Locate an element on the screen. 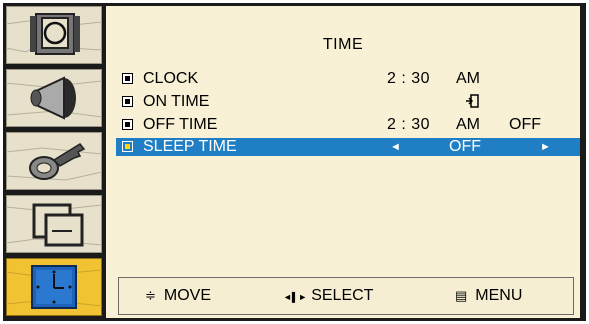 Image resolution: width=589 pixels, height=324 pixels. time-icon is located at coordinates (54, 287).